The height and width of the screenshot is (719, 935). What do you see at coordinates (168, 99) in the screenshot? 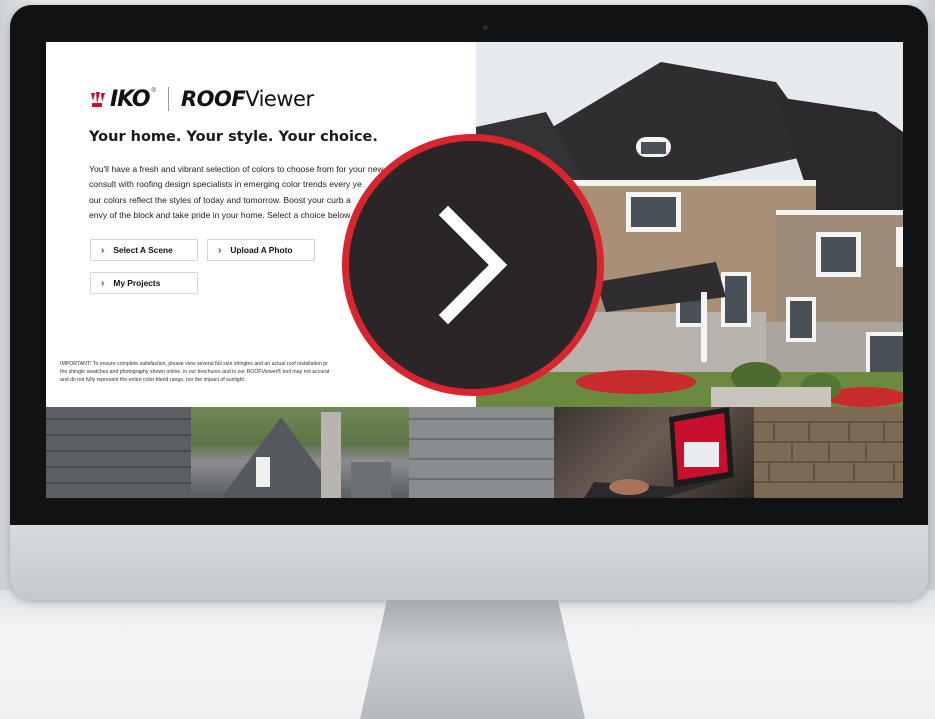
I see `logo-divider` at bounding box center [168, 99].